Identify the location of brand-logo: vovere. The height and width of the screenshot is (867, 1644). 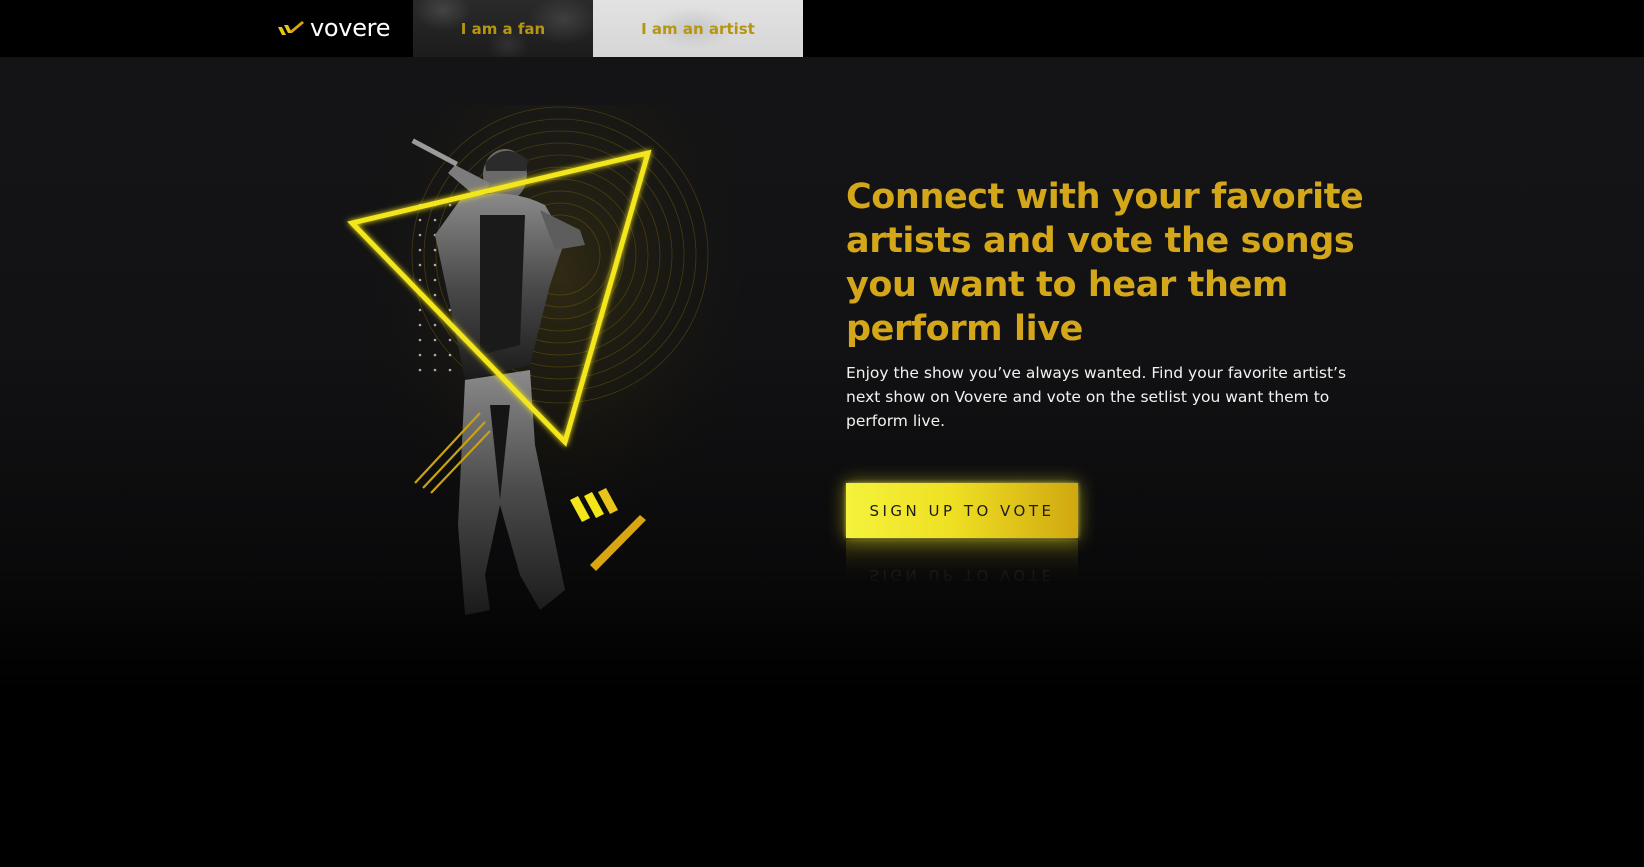
(333, 28).